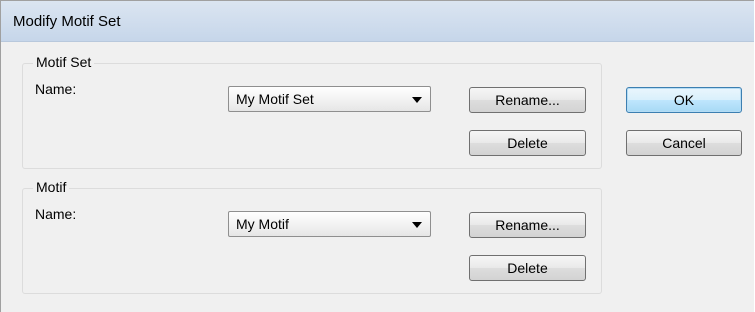 This screenshot has height=312, width=755. I want to click on motif-set-name-dropdown: My Motif Set, so click(329, 99).